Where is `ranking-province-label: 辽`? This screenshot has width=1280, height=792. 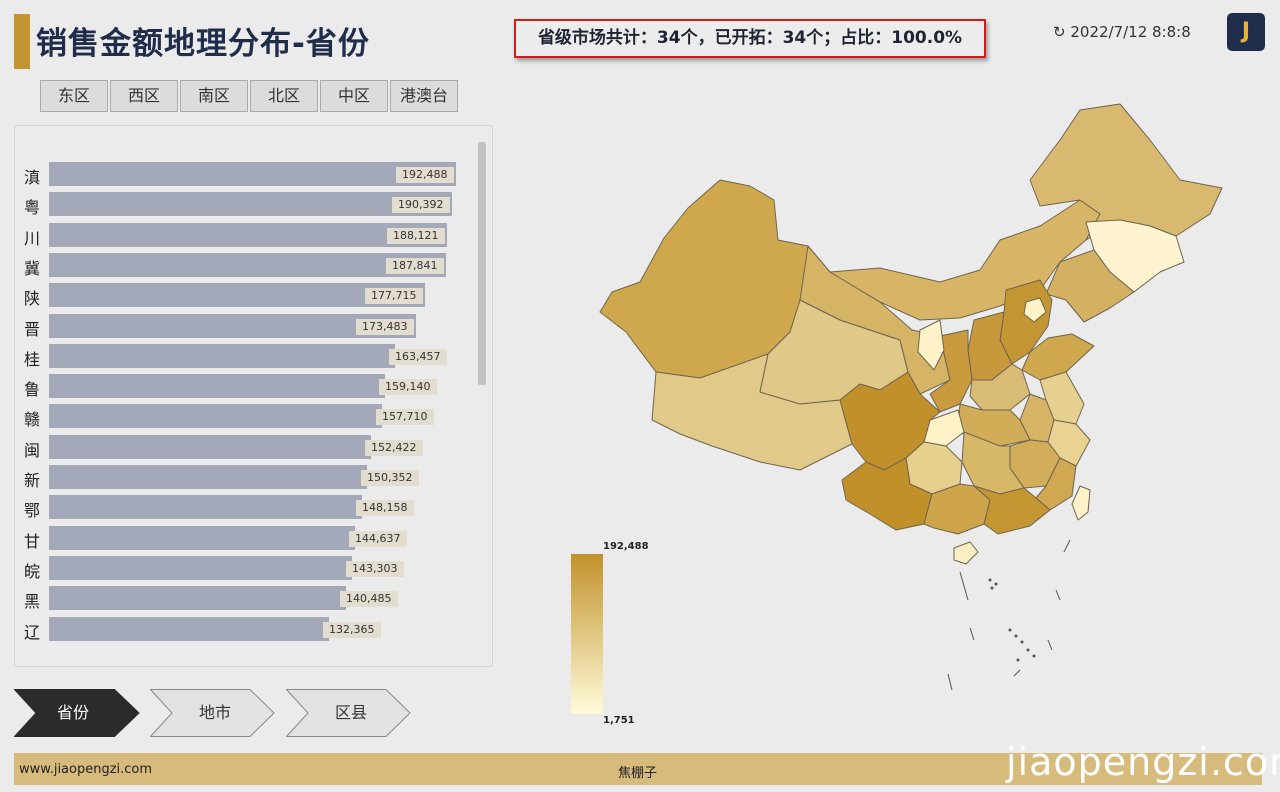 ranking-province-label: 辽 is located at coordinates (32, 632).